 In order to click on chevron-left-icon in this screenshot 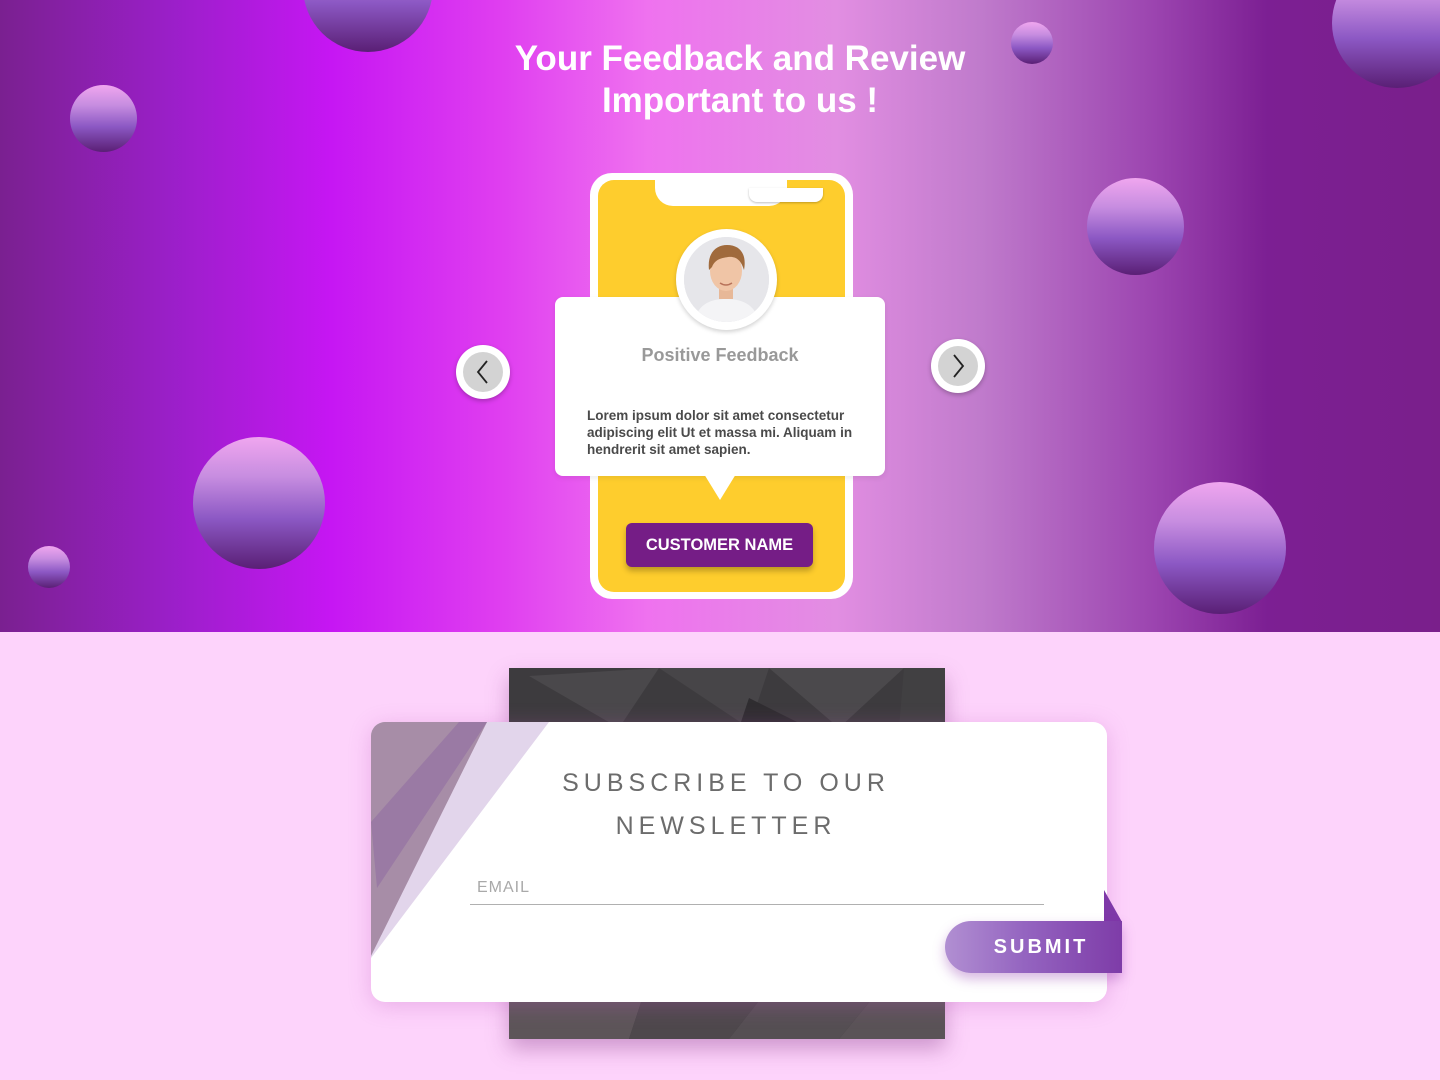, I will do `click(482, 372)`.